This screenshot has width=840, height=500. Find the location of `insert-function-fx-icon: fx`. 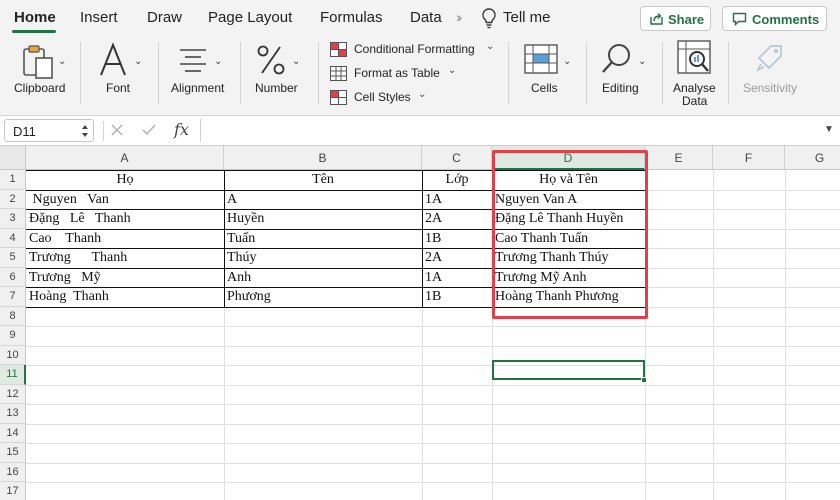

insert-function-fx-icon: fx is located at coordinates (181, 129).